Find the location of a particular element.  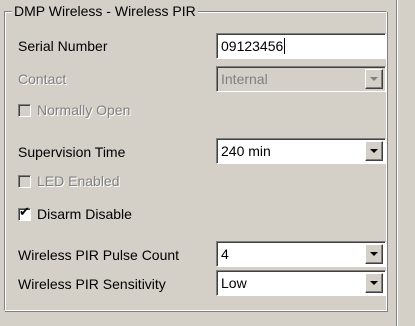

disarm-disable-label: Disarm Disable is located at coordinates (84, 214).